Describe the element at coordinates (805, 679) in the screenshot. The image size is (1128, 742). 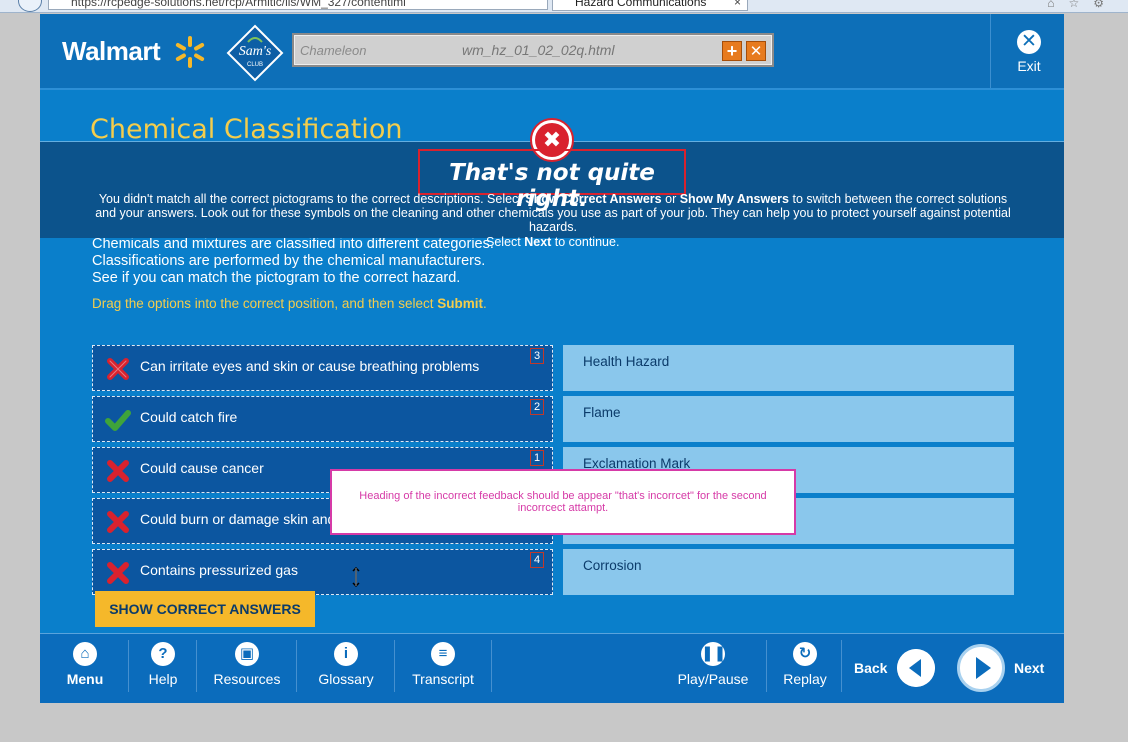
I see `replay-label: Replay` at that location.